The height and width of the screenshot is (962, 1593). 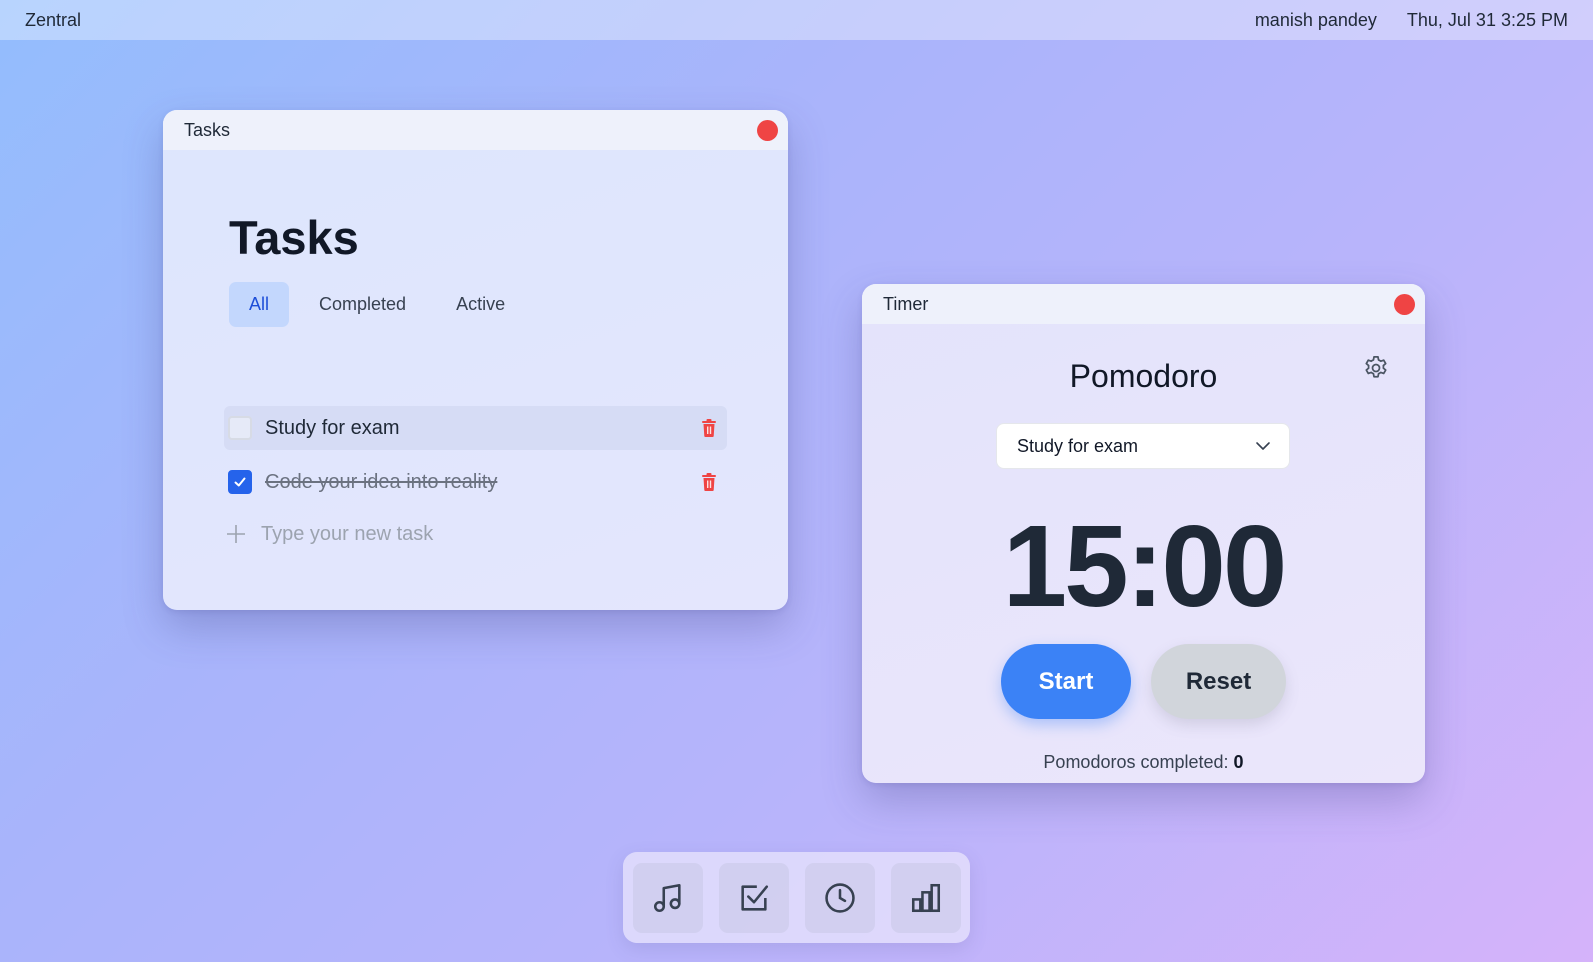 I want to click on dock-stats-button, so click(x=925, y=897).